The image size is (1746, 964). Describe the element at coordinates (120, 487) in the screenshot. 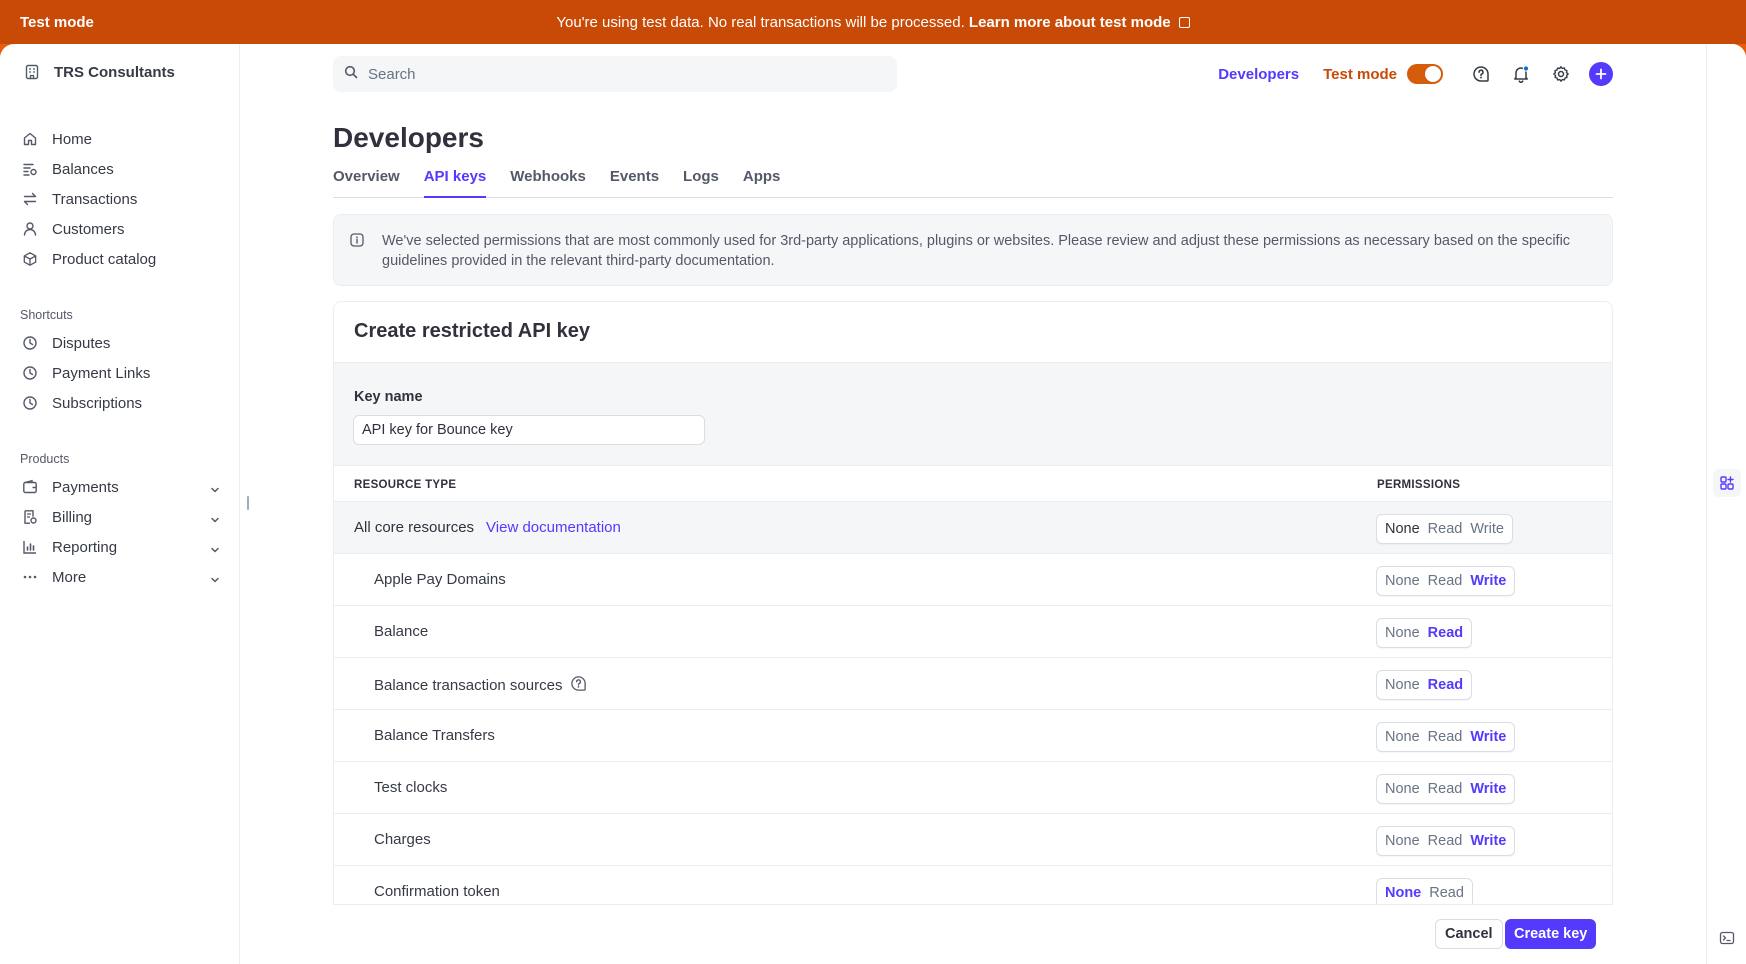

I see `sidebar-item-payments: Payments` at that location.